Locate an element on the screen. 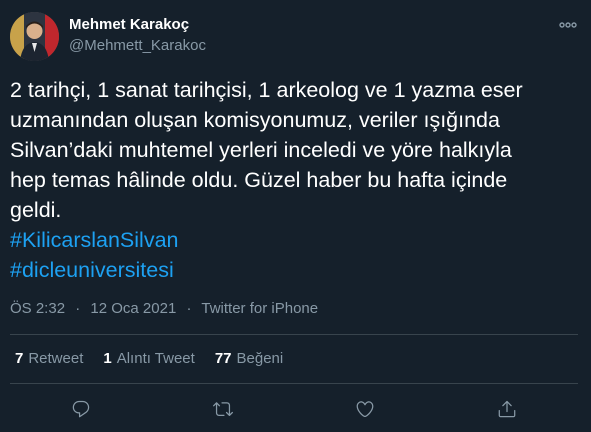 The width and height of the screenshot is (591, 432). quote-tweets-count: 1 is located at coordinates (107, 358).